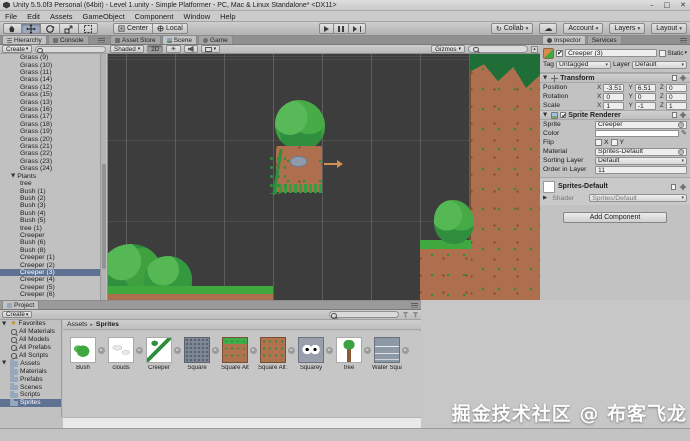  Describe the element at coordinates (298, 161) in the screenshot. I see `stone-sprite` at that location.